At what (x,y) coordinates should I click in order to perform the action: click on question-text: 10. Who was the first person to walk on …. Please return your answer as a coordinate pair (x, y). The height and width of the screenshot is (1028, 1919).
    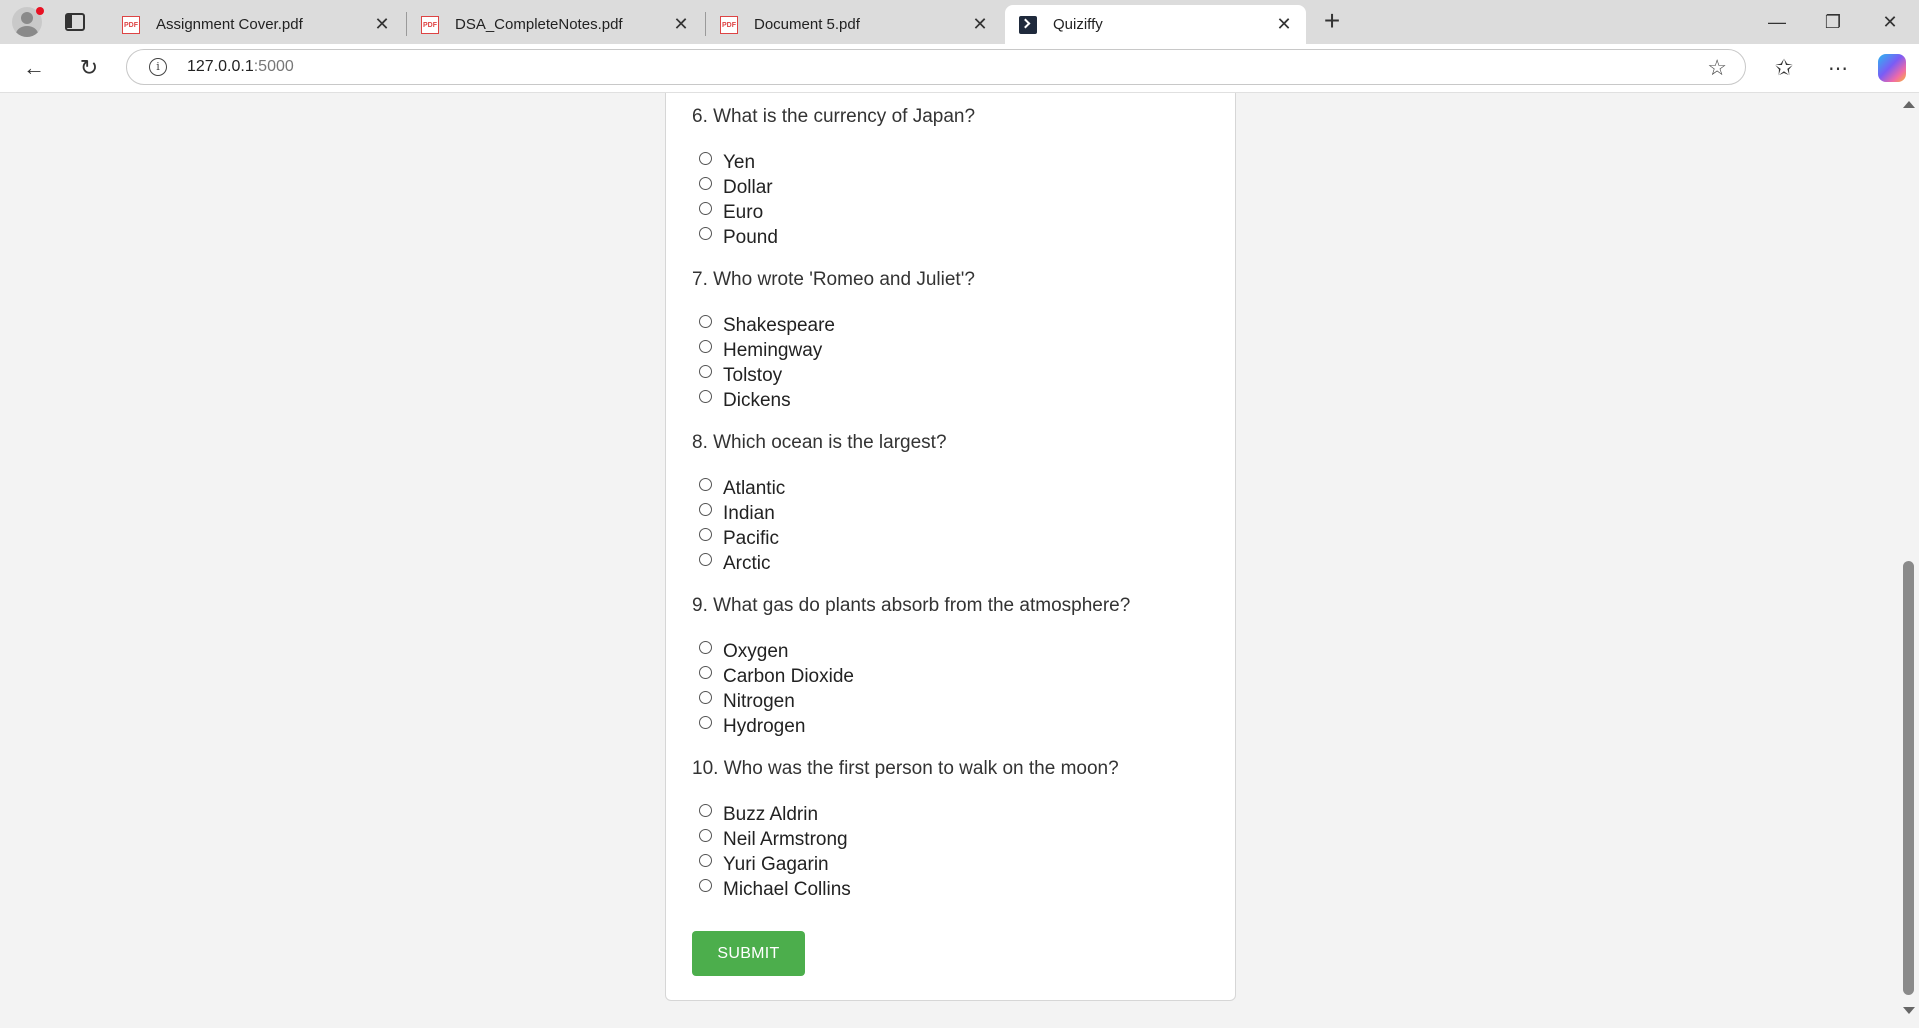
    Looking at the image, I should click on (905, 768).